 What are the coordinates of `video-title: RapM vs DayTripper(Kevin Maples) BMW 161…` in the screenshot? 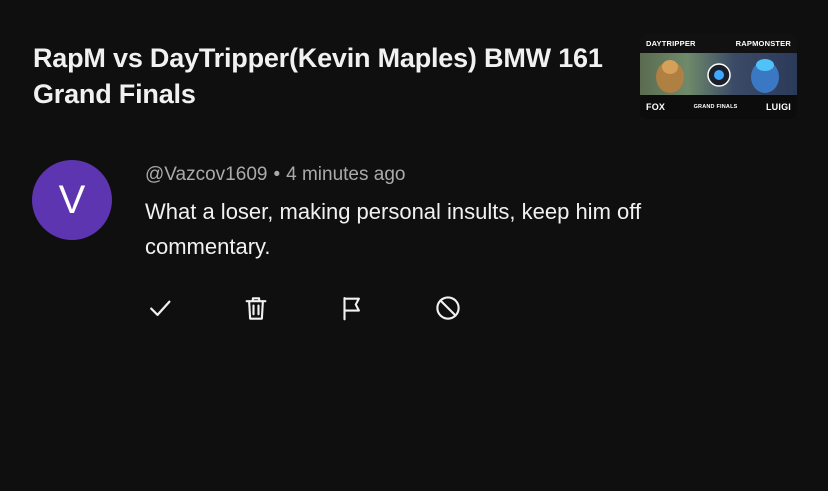 It's located at (320, 76).